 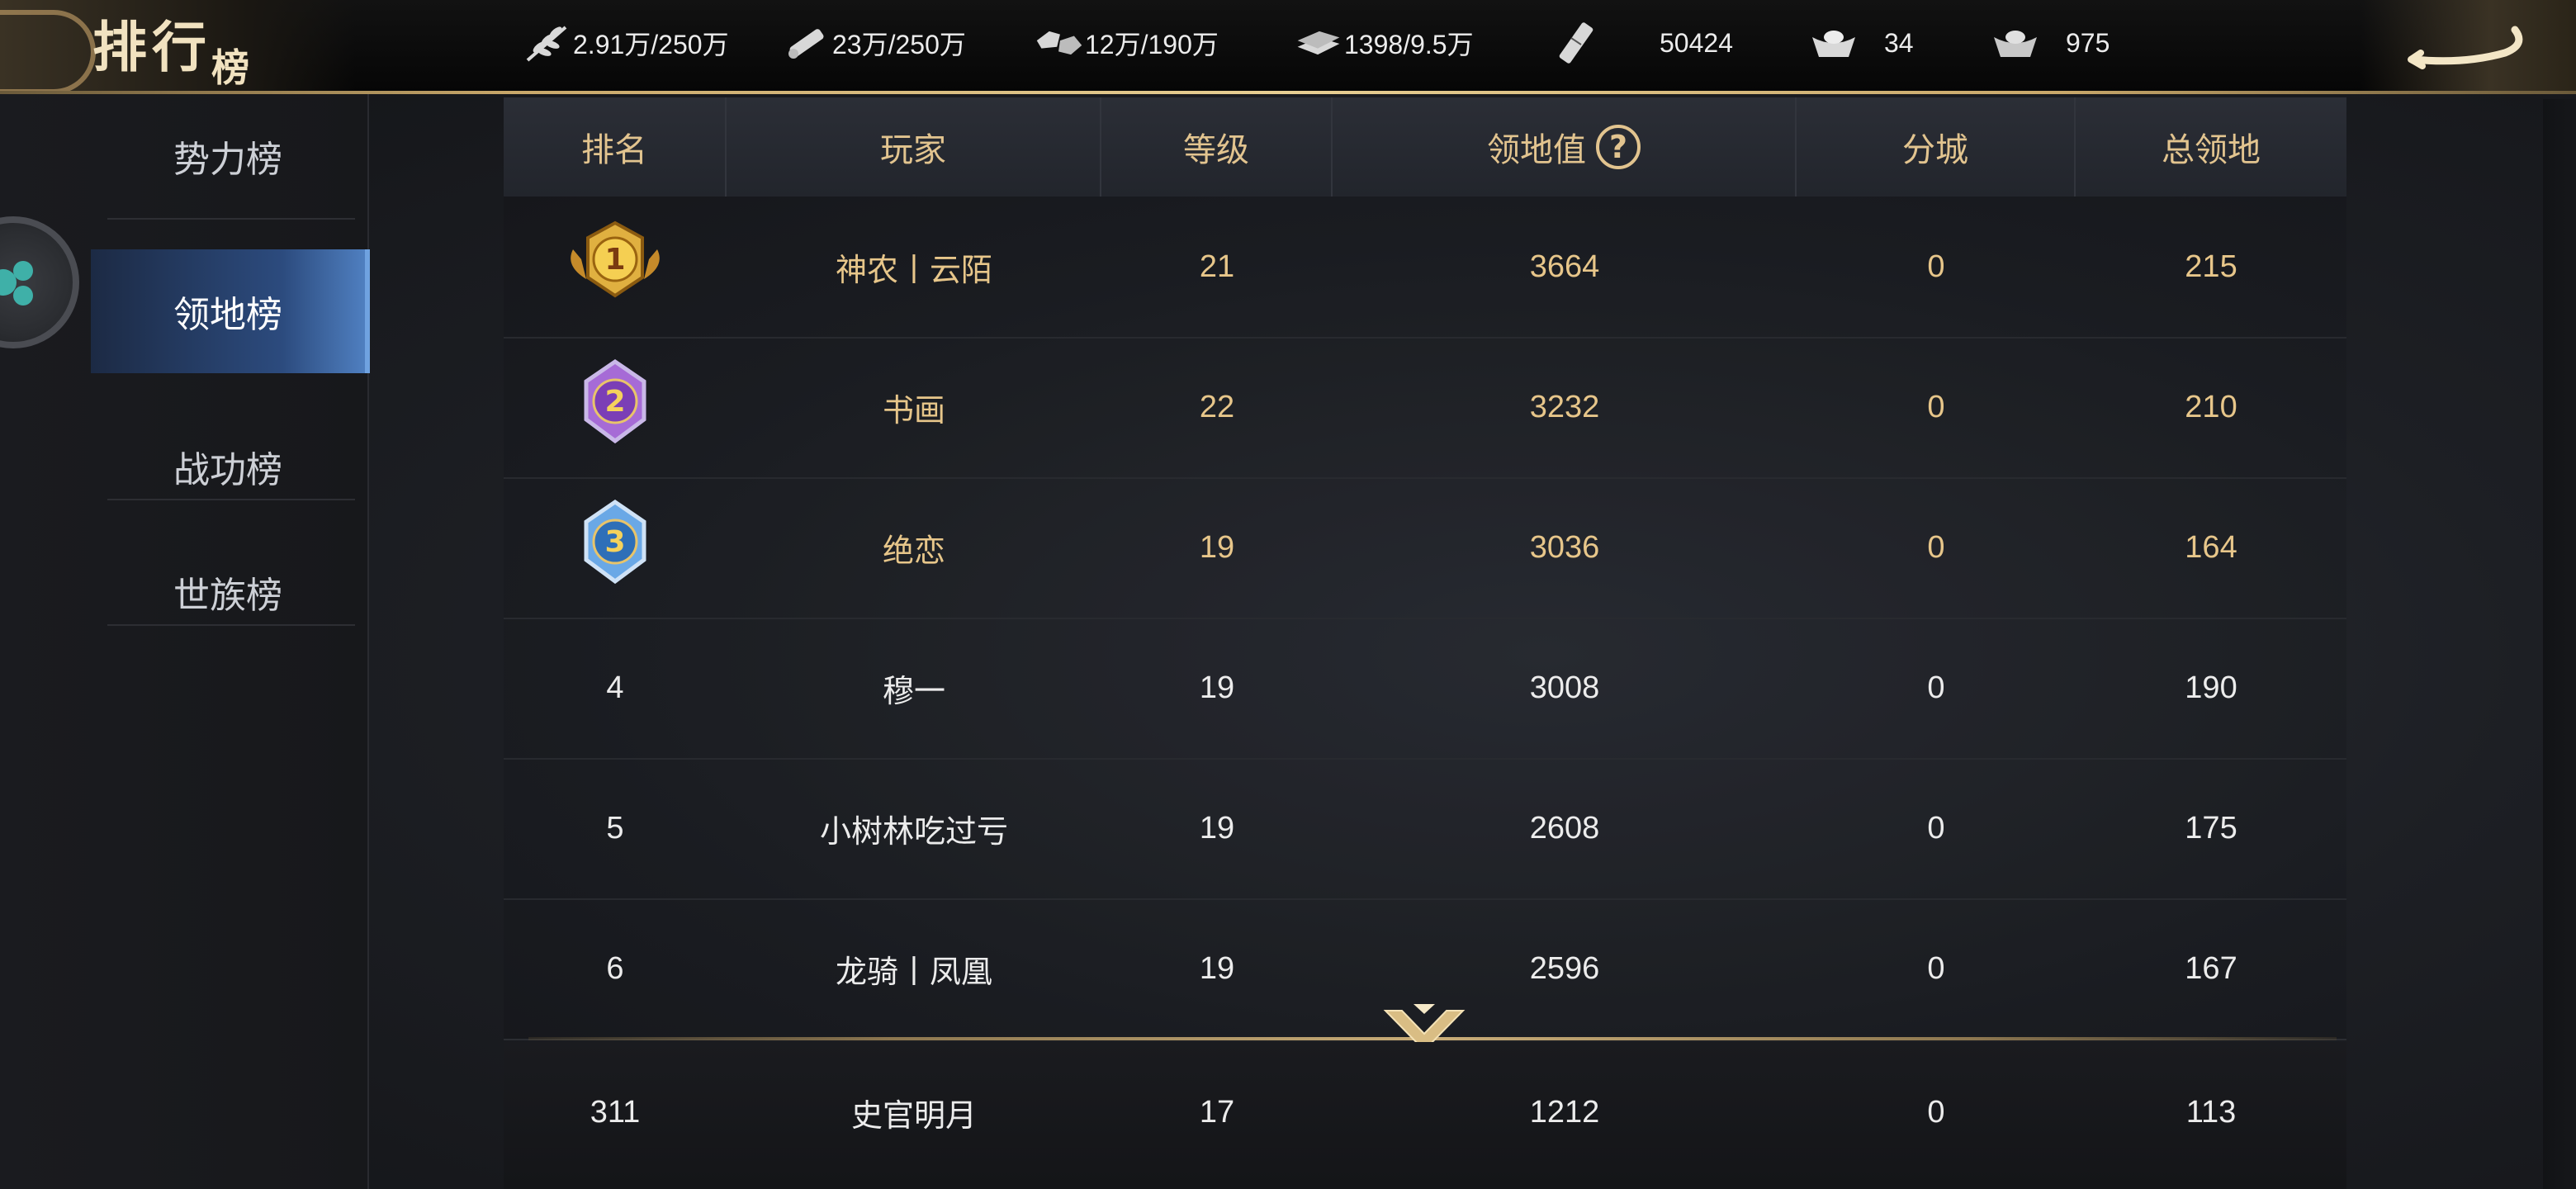 I want to click on column-header-territory-value: 领地值 ?, so click(x=1565, y=147).